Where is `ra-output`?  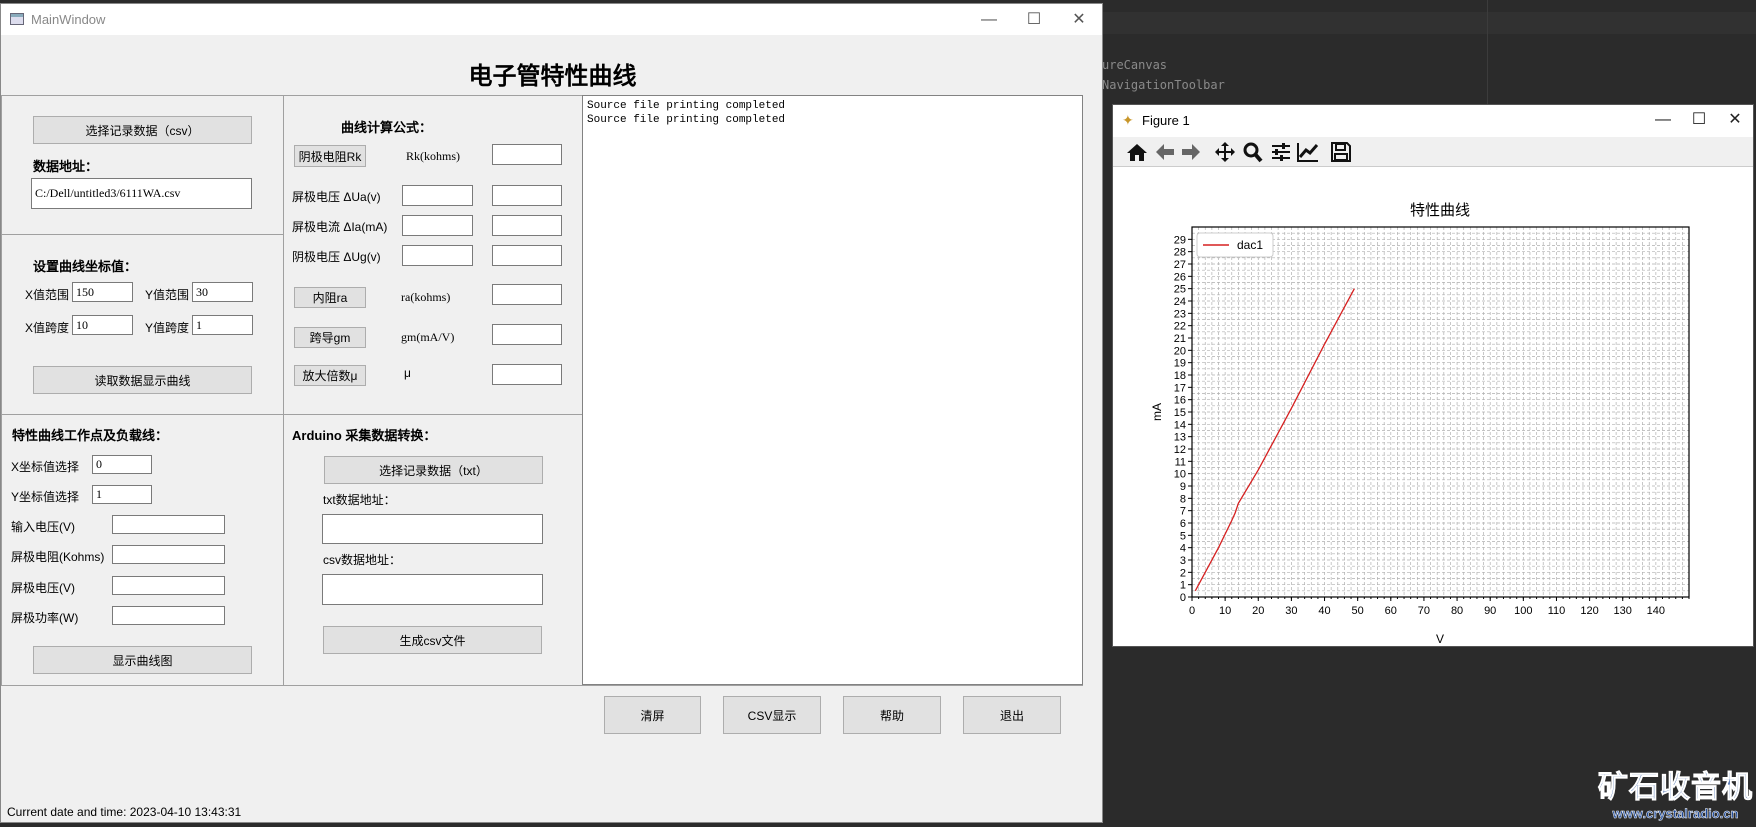 ra-output is located at coordinates (527, 294).